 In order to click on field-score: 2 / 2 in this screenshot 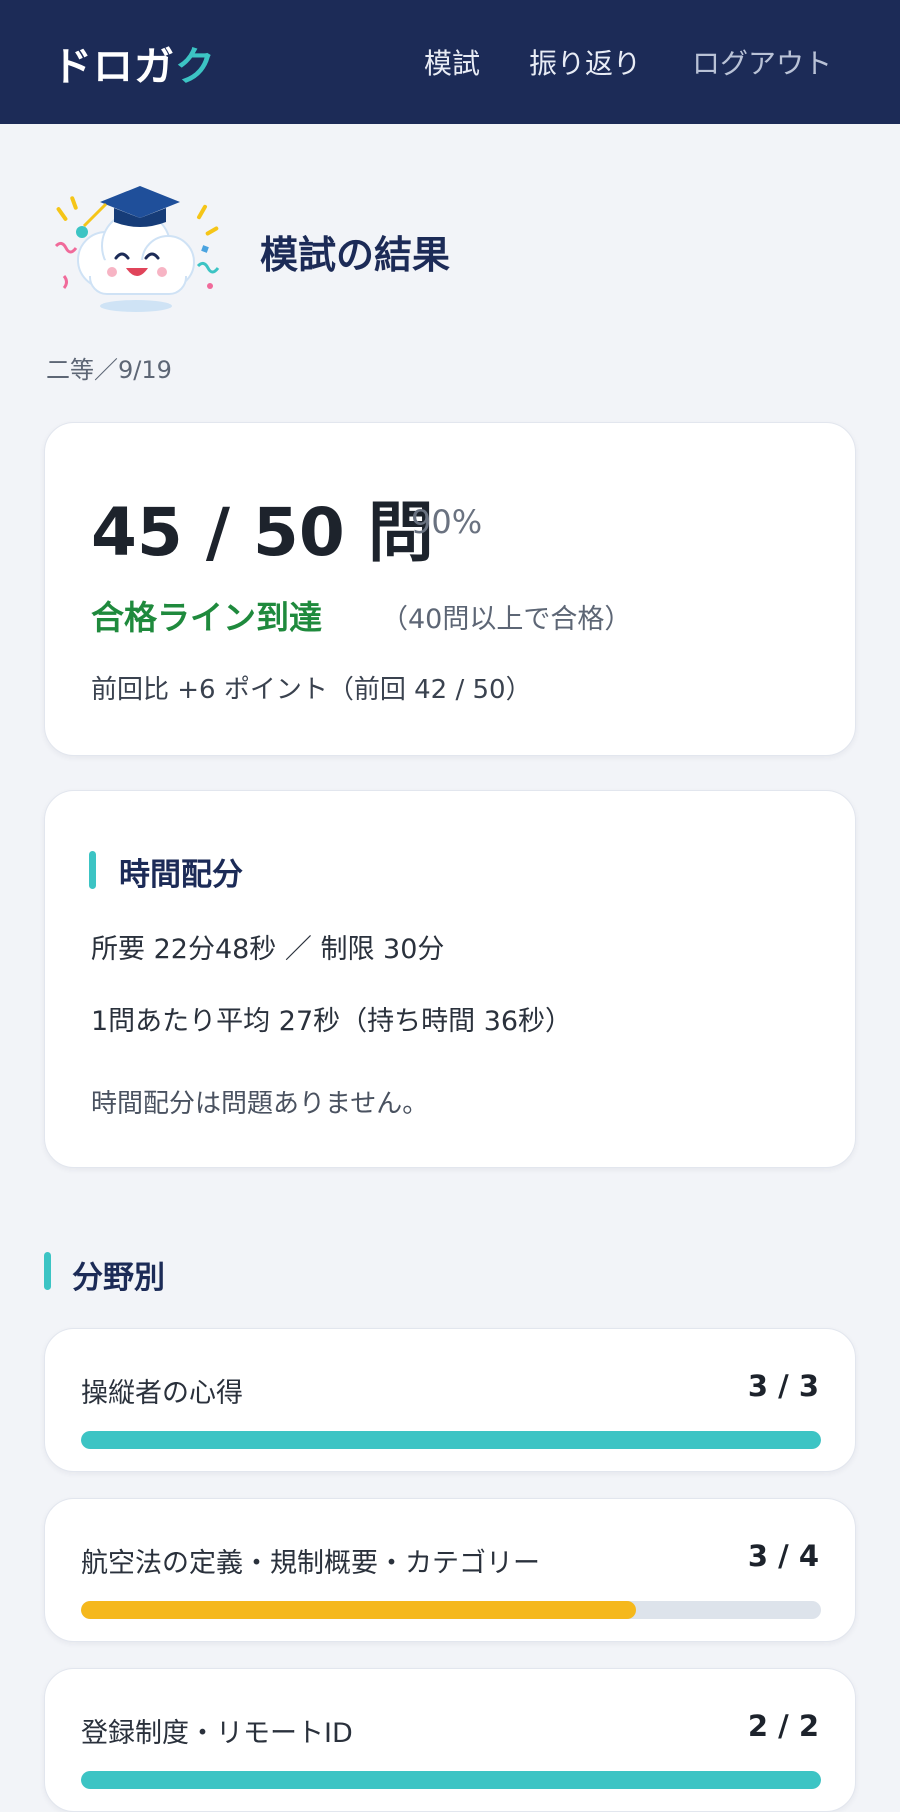, I will do `click(783, 1726)`.